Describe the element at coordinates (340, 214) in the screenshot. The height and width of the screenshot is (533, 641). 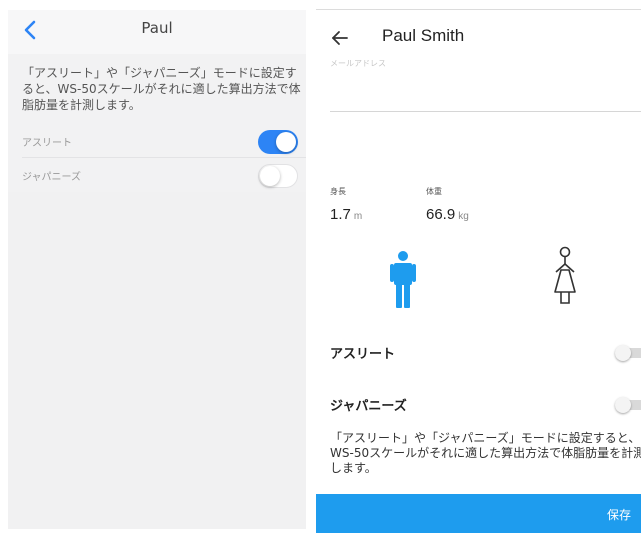
I see `height-value: 1.7` at that location.